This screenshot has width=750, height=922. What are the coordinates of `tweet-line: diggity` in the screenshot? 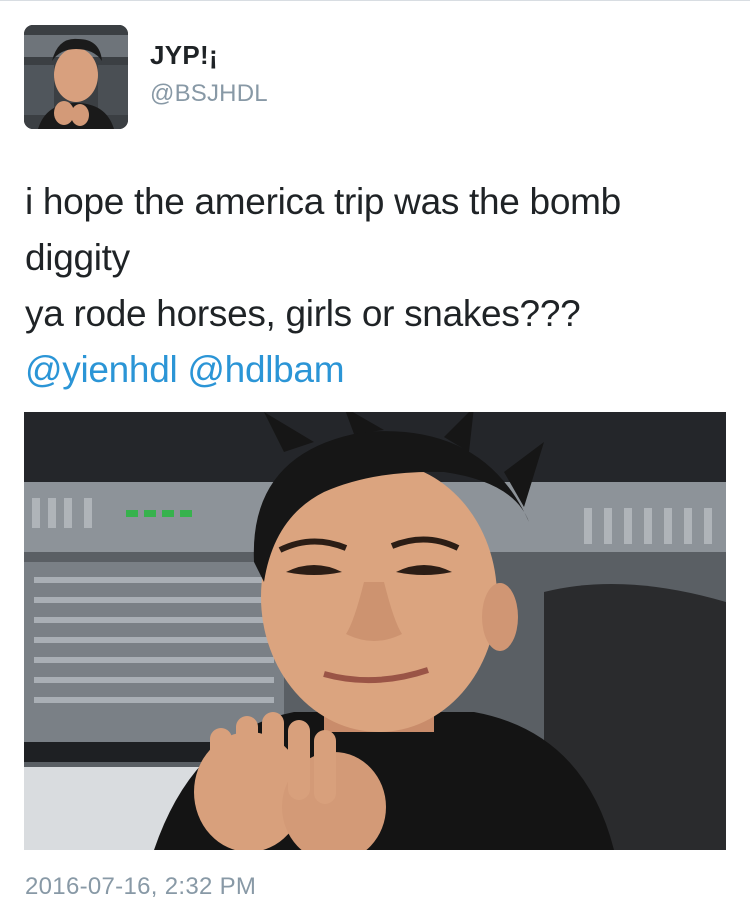 It's located at (77, 257).